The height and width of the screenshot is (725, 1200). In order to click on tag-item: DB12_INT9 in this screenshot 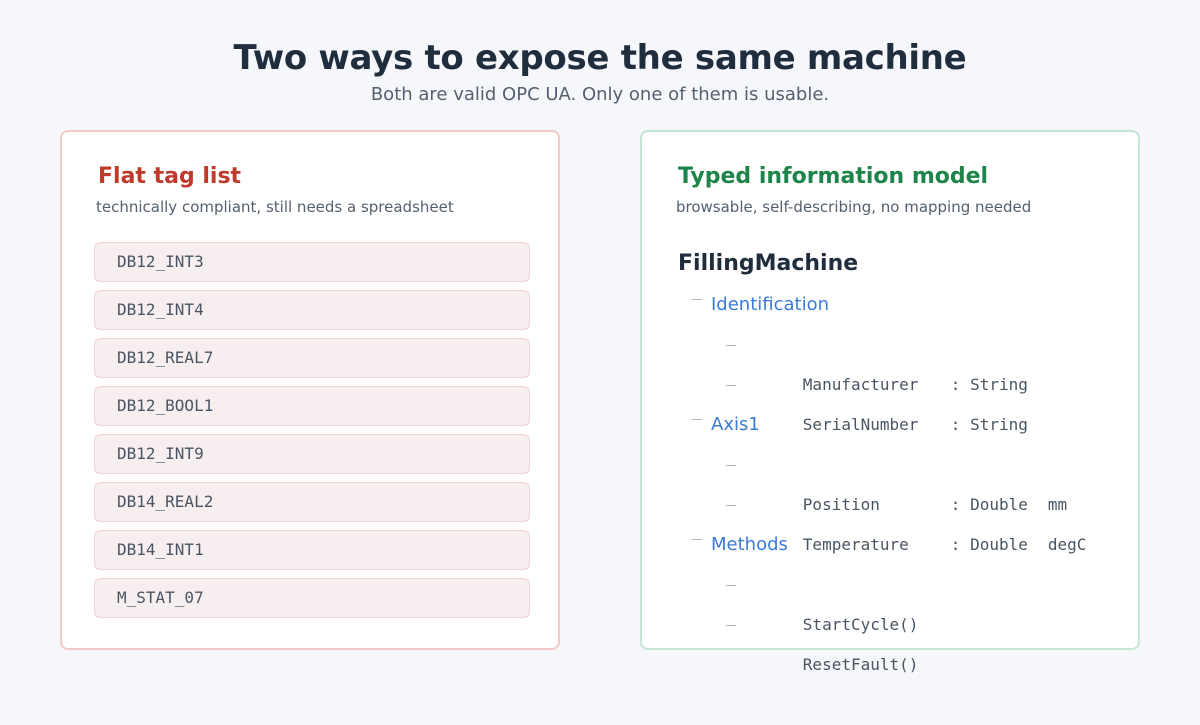, I will do `click(312, 454)`.